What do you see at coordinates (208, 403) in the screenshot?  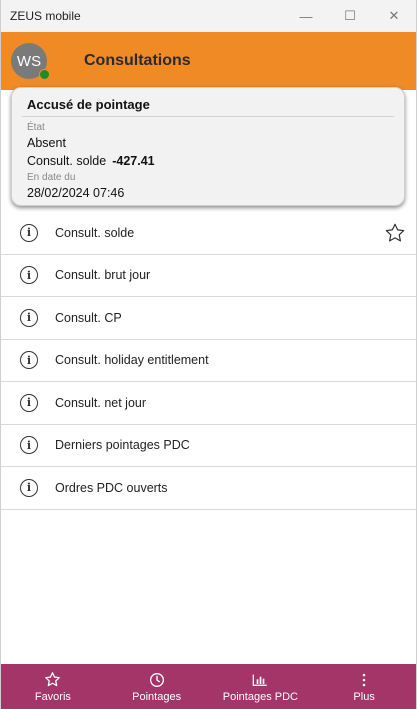 I see `list-item-consult-net-jour: i Consult. net jour` at bounding box center [208, 403].